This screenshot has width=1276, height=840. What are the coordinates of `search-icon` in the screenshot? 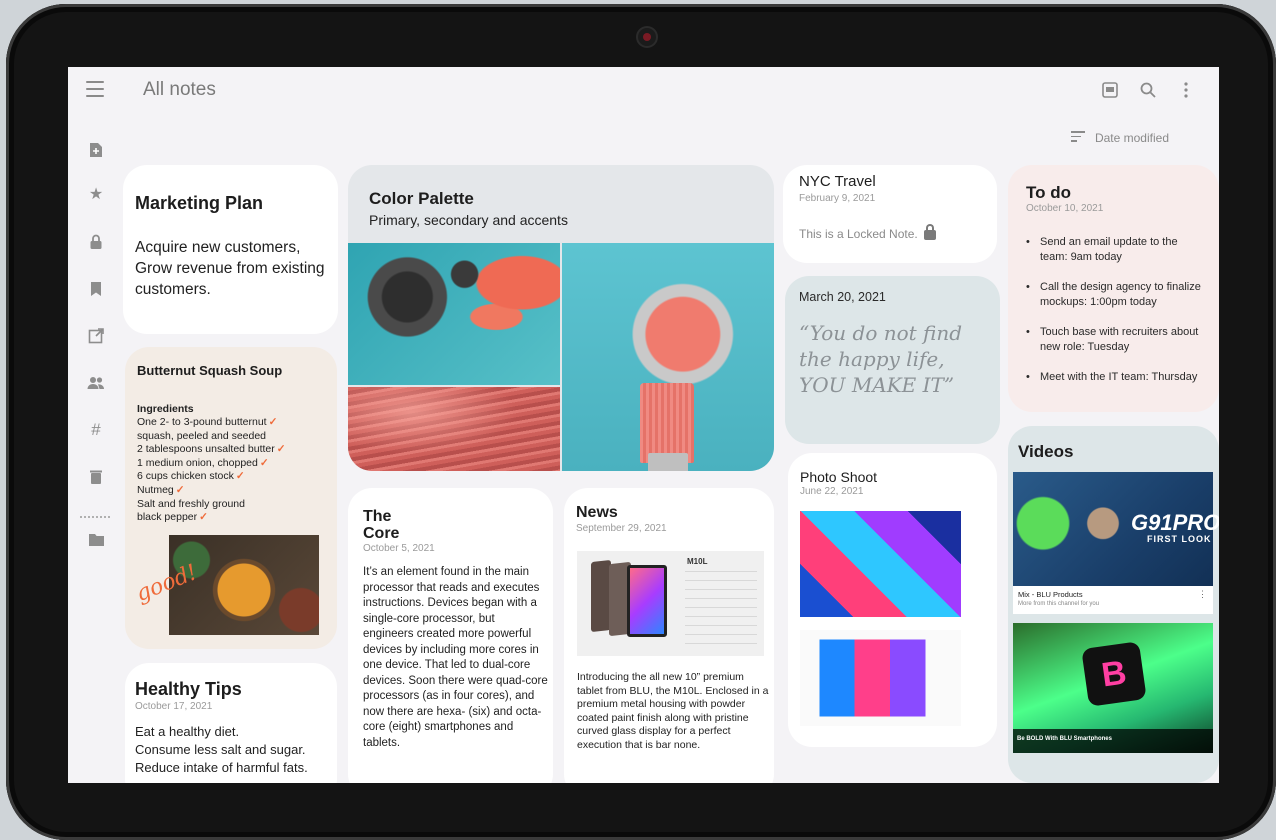 It's located at (1148, 90).